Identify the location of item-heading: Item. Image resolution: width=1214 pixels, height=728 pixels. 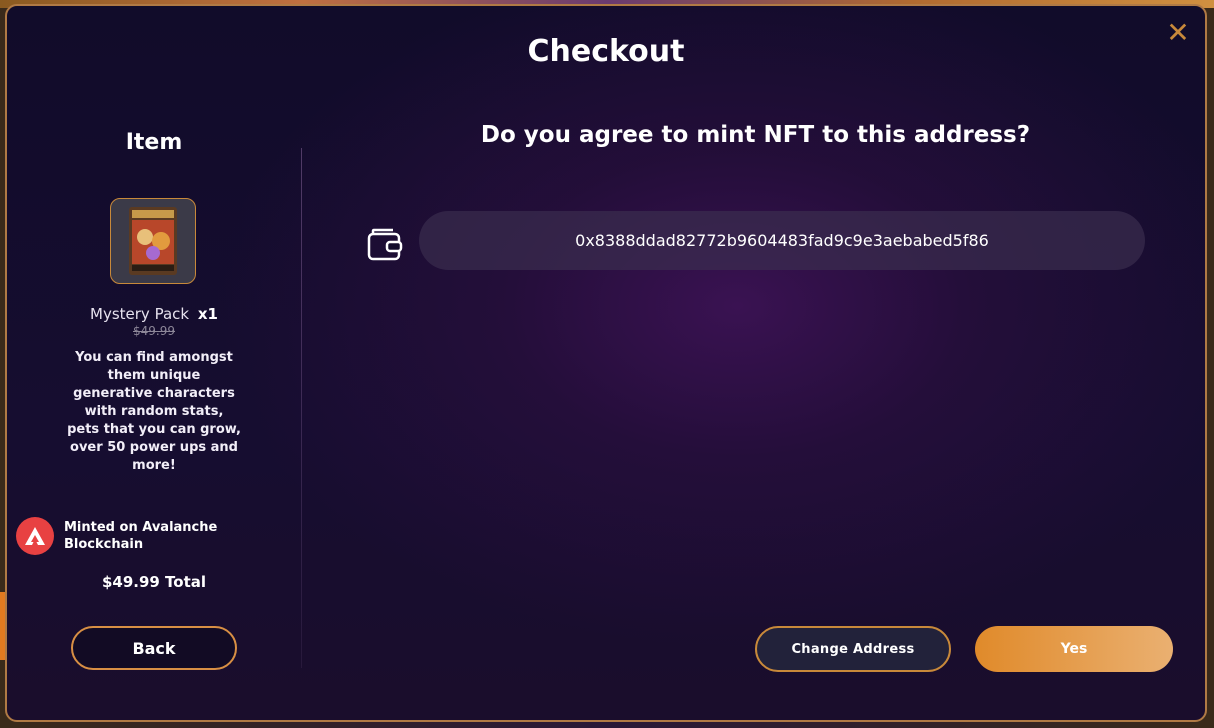
(154, 142).